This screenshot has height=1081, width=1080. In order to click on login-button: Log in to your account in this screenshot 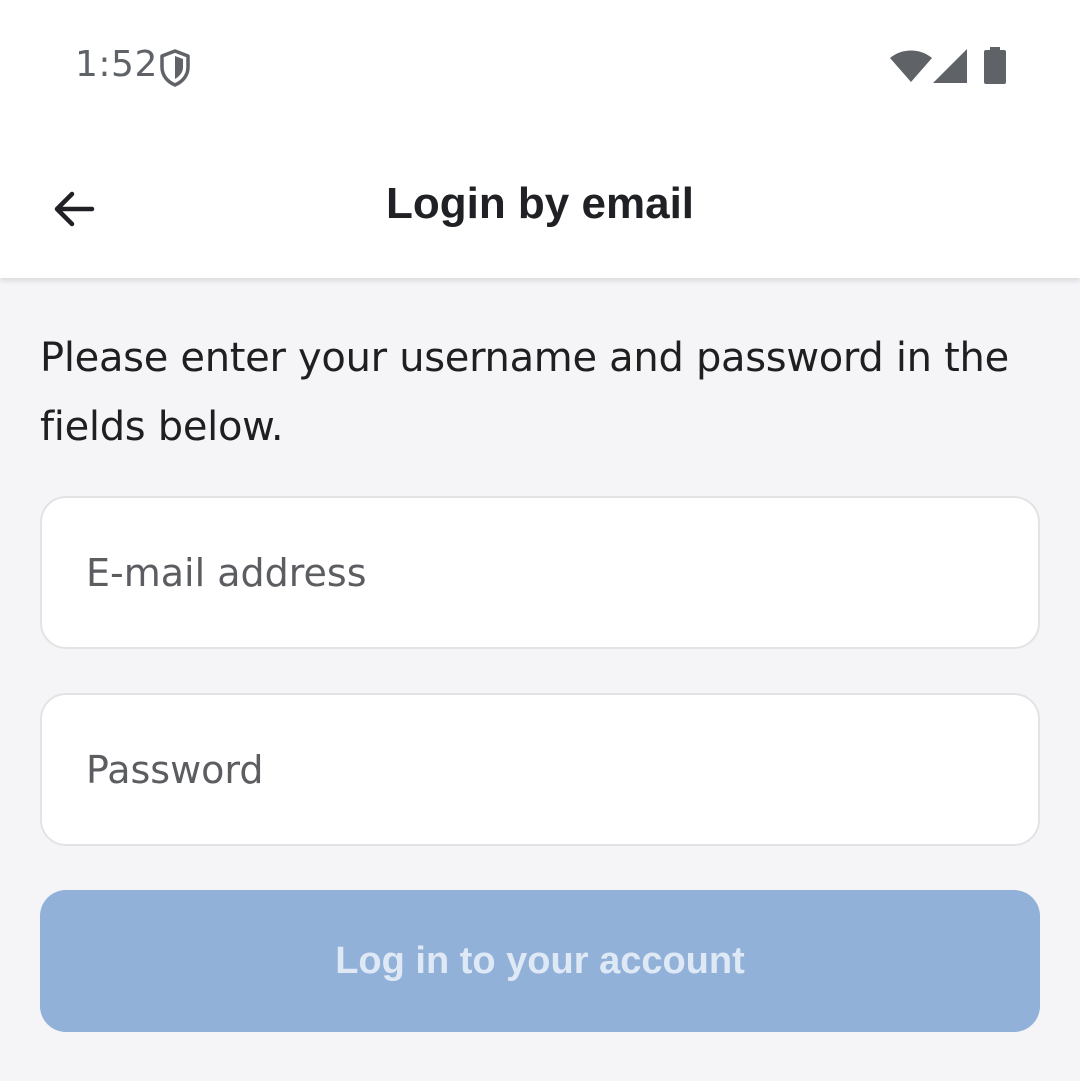, I will do `click(540, 961)`.